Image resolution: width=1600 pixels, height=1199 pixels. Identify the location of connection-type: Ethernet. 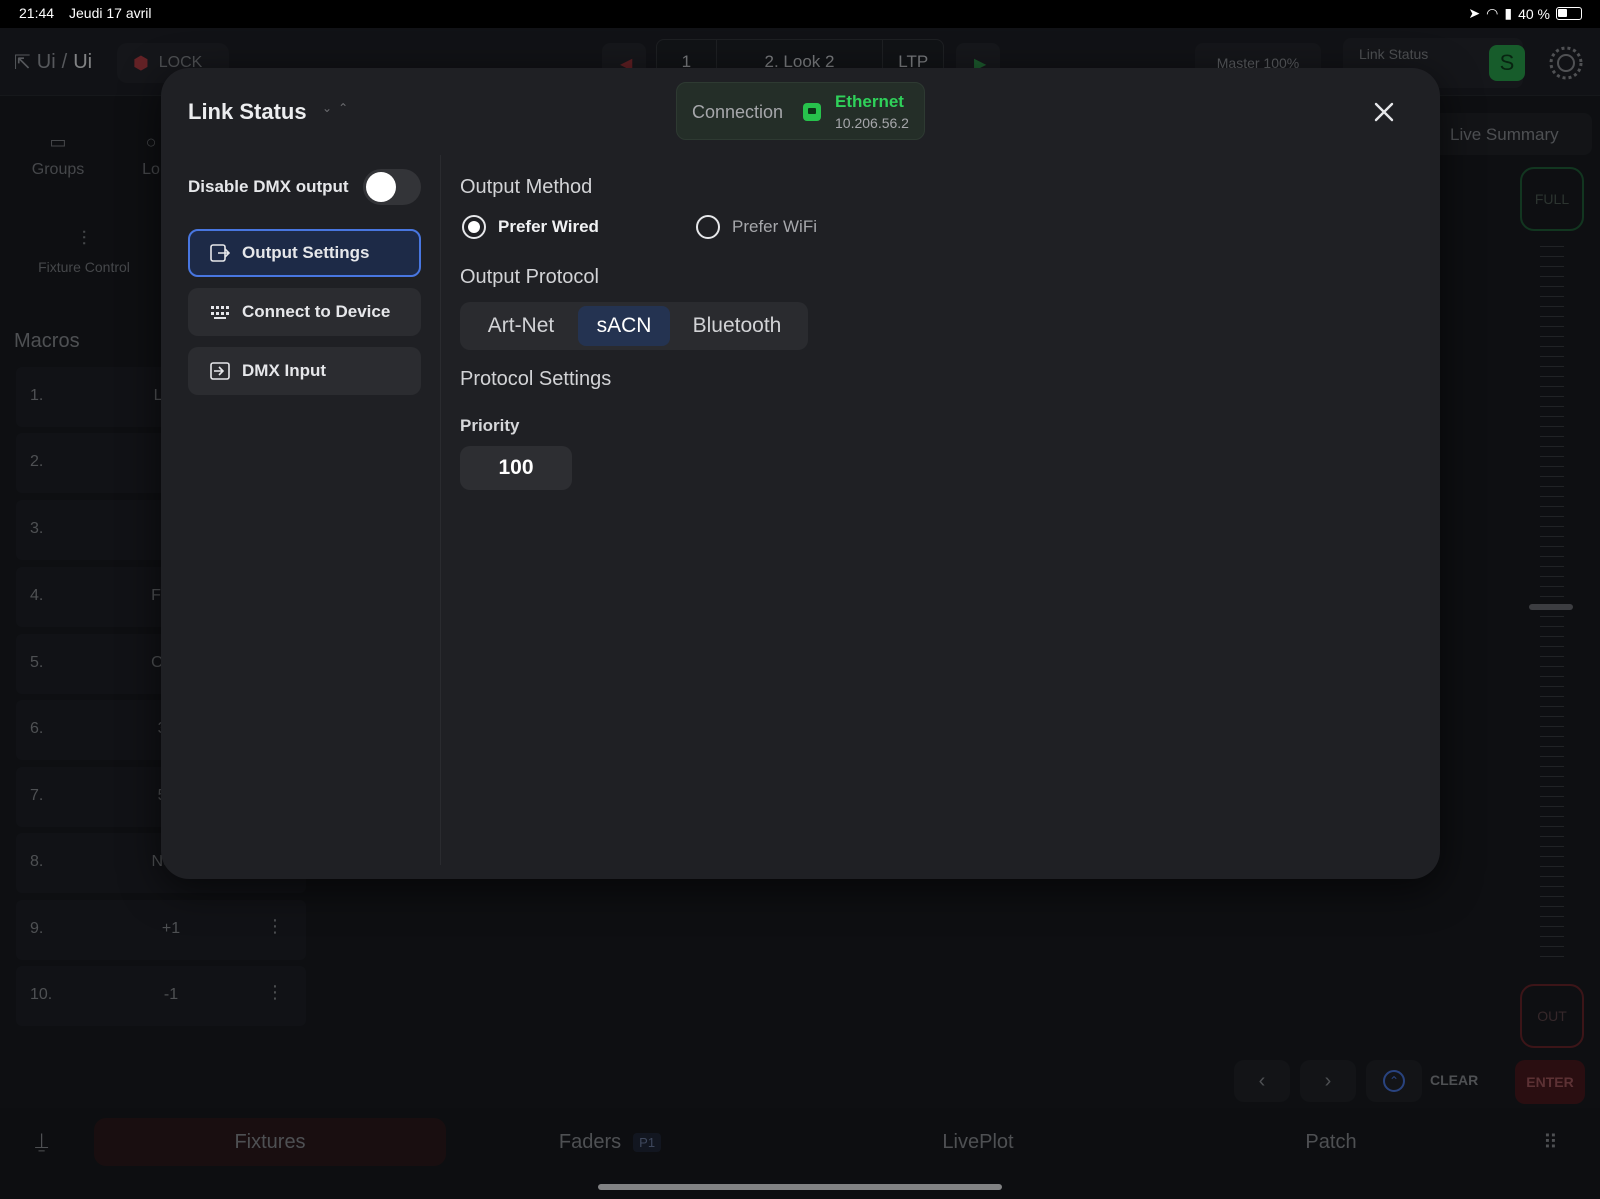
(869, 101).